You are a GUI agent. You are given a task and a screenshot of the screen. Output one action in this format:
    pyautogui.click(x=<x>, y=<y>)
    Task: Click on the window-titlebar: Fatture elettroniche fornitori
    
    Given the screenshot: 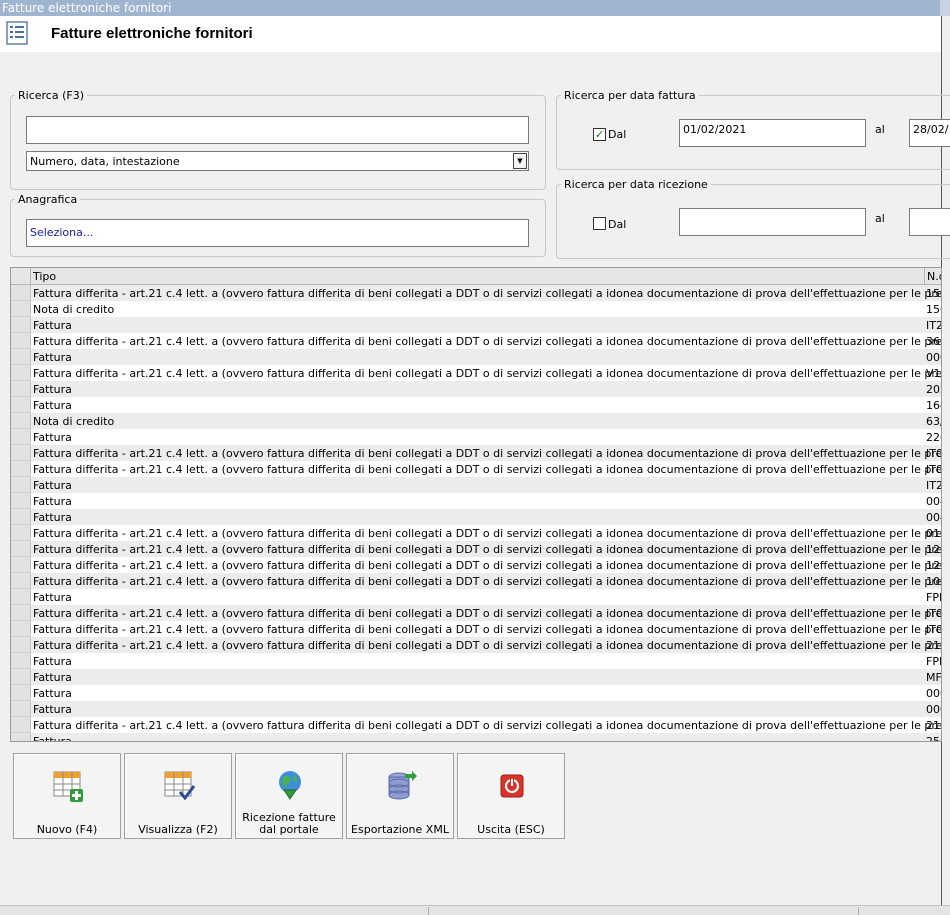 What is the action you would take?
    pyautogui.click(x=475, y=8)
    